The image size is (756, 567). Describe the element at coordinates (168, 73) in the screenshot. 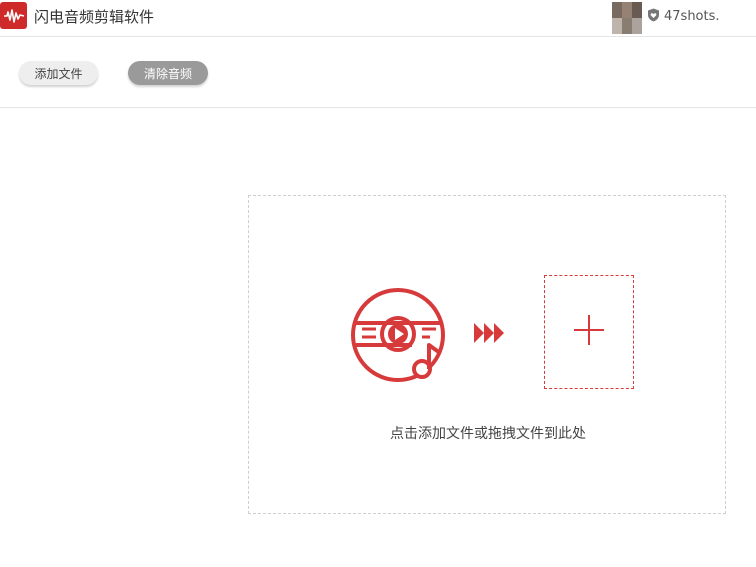

I see `clear-audio-button: 清除音频` at that location.